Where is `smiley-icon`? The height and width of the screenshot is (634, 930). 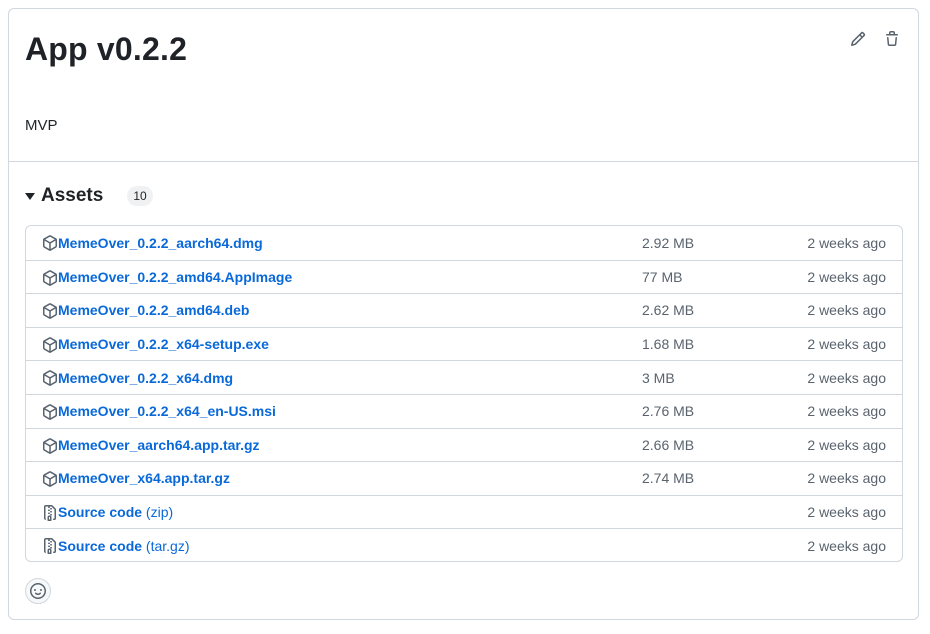
smiley-icon is located at coordinates (38, 591).